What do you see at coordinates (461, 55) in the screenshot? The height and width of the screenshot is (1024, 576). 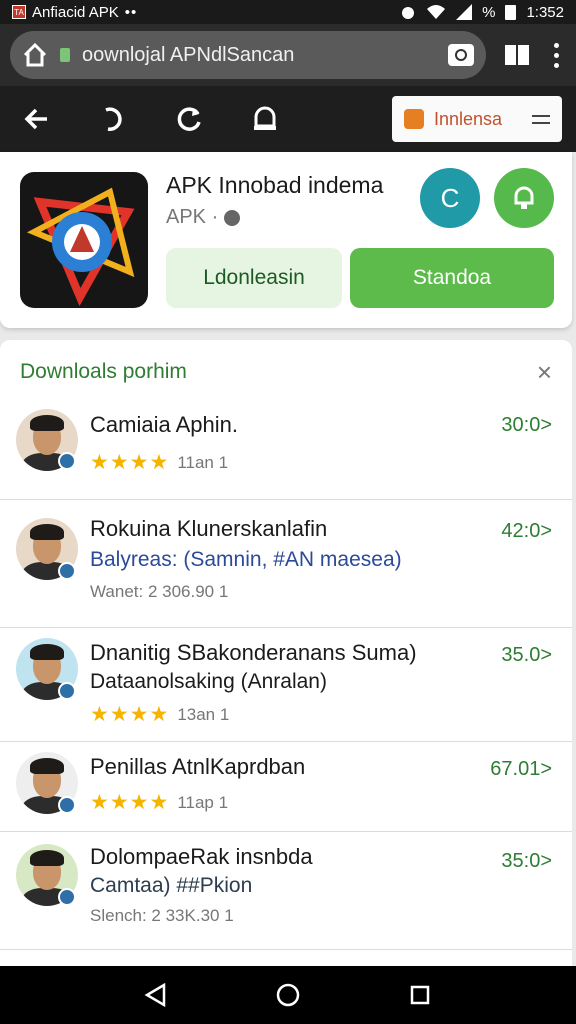 I see `camera-icon` at bounding box center [461, 55].